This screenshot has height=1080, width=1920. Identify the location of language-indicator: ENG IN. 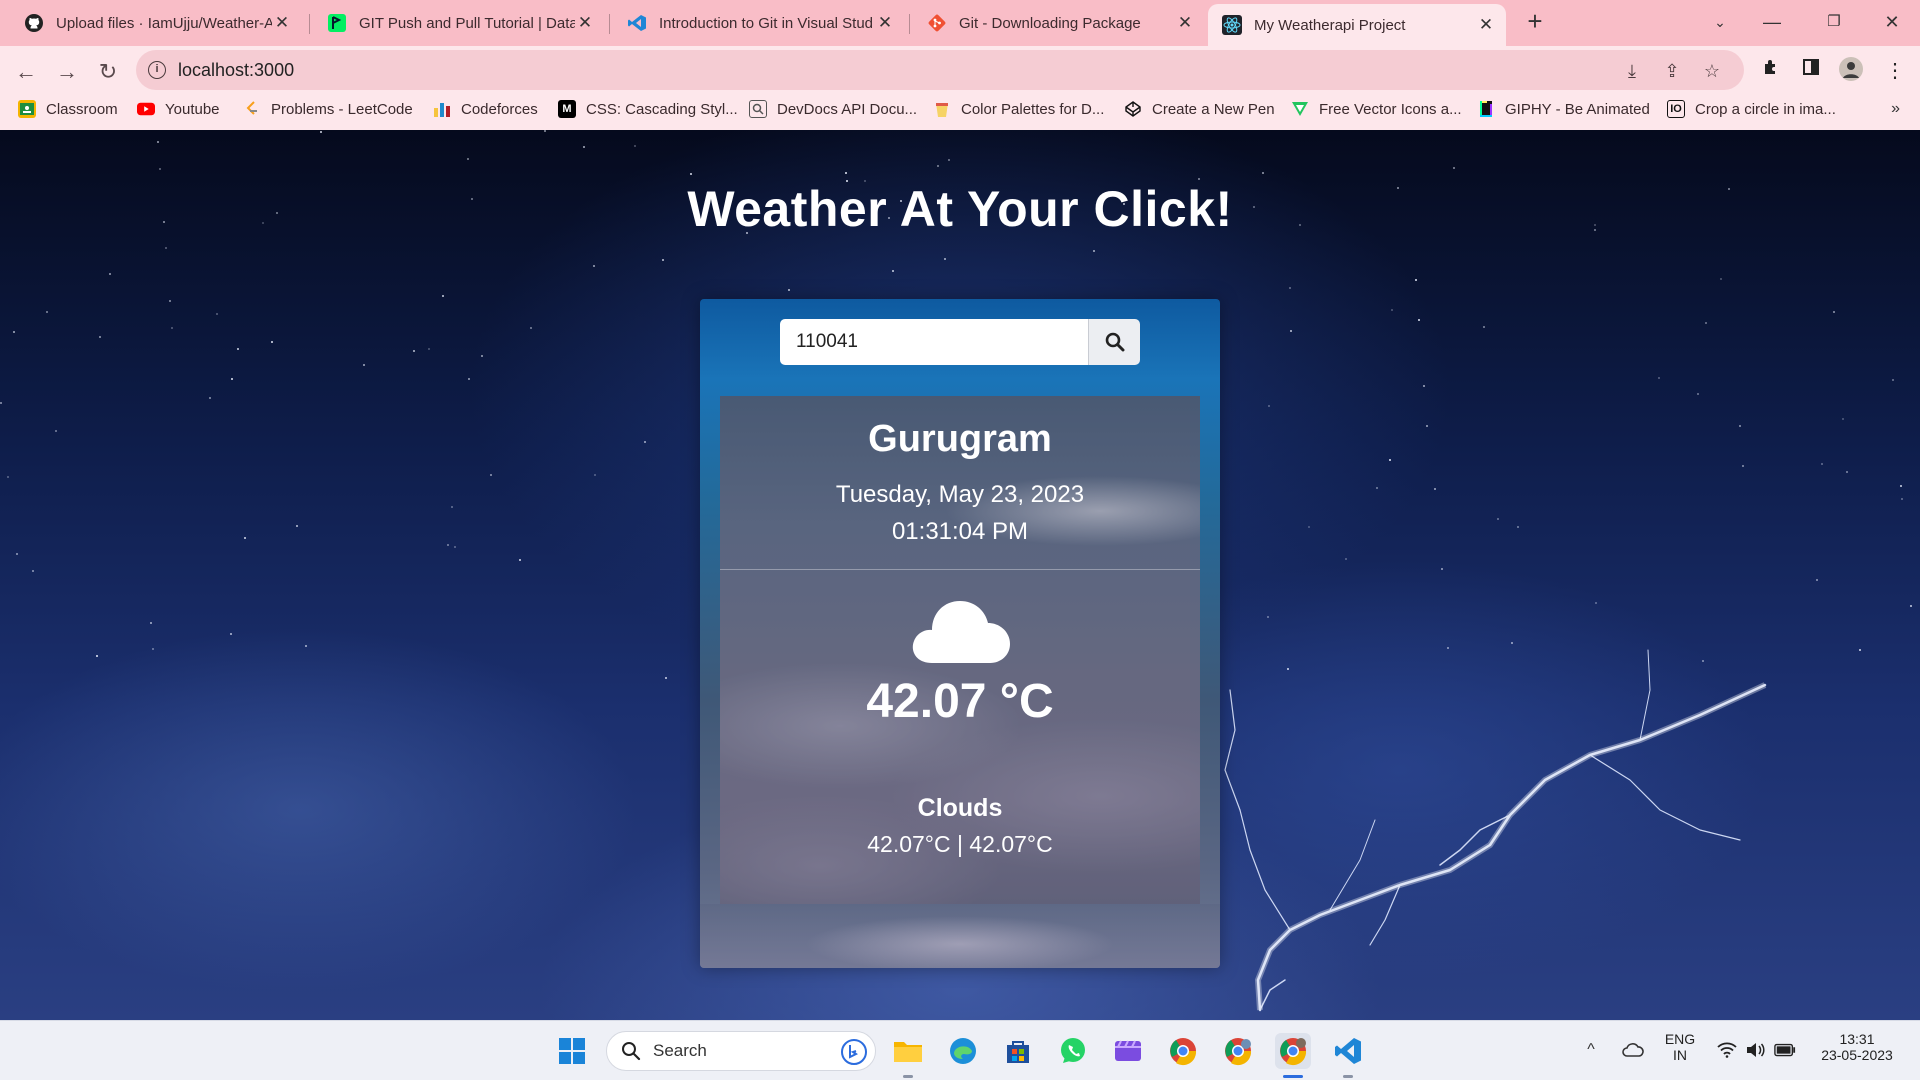
(1680, 1047).